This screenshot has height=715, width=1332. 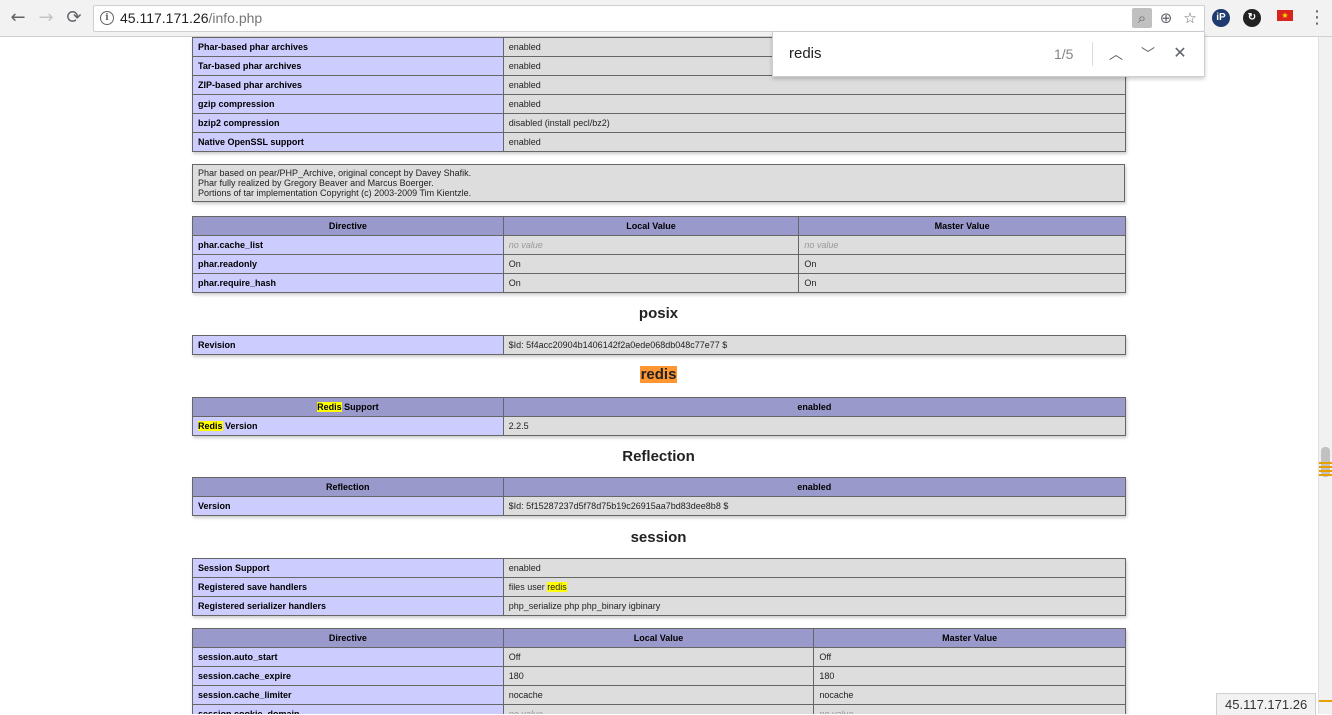 I want to click on row-key: Tar-based phar archives, so click(x=348, y=66).